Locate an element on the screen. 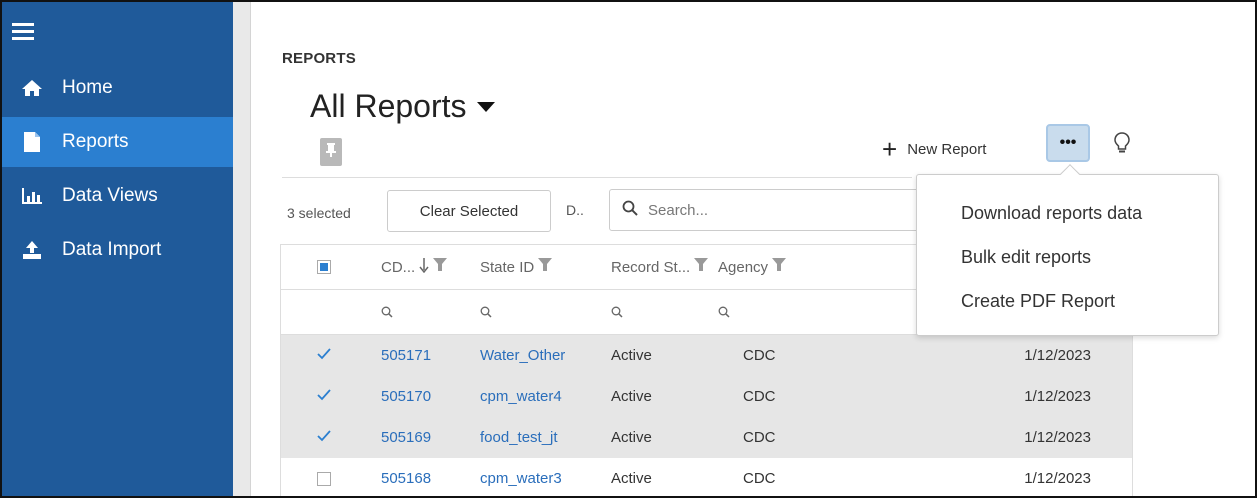 The height and width of the screenshot is (498, 1257). page-title: All Reports is located at coordinates (388, 106).